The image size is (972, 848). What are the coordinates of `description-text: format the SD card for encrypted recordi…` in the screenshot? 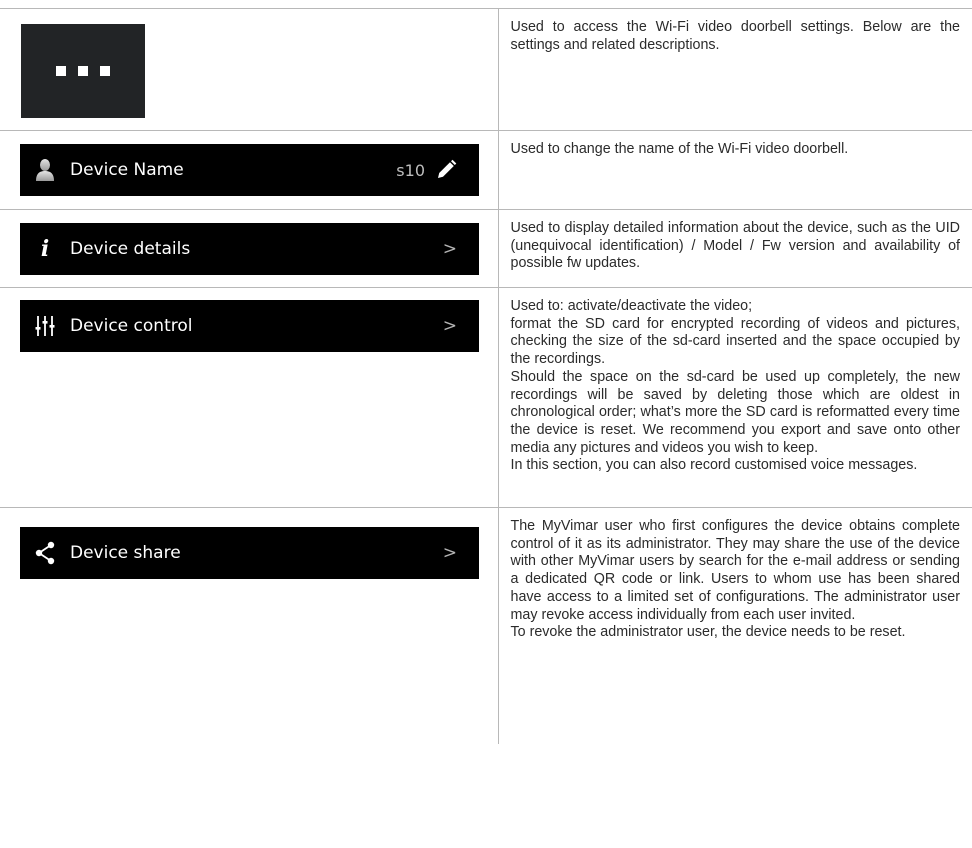 It's located at (735, 341).